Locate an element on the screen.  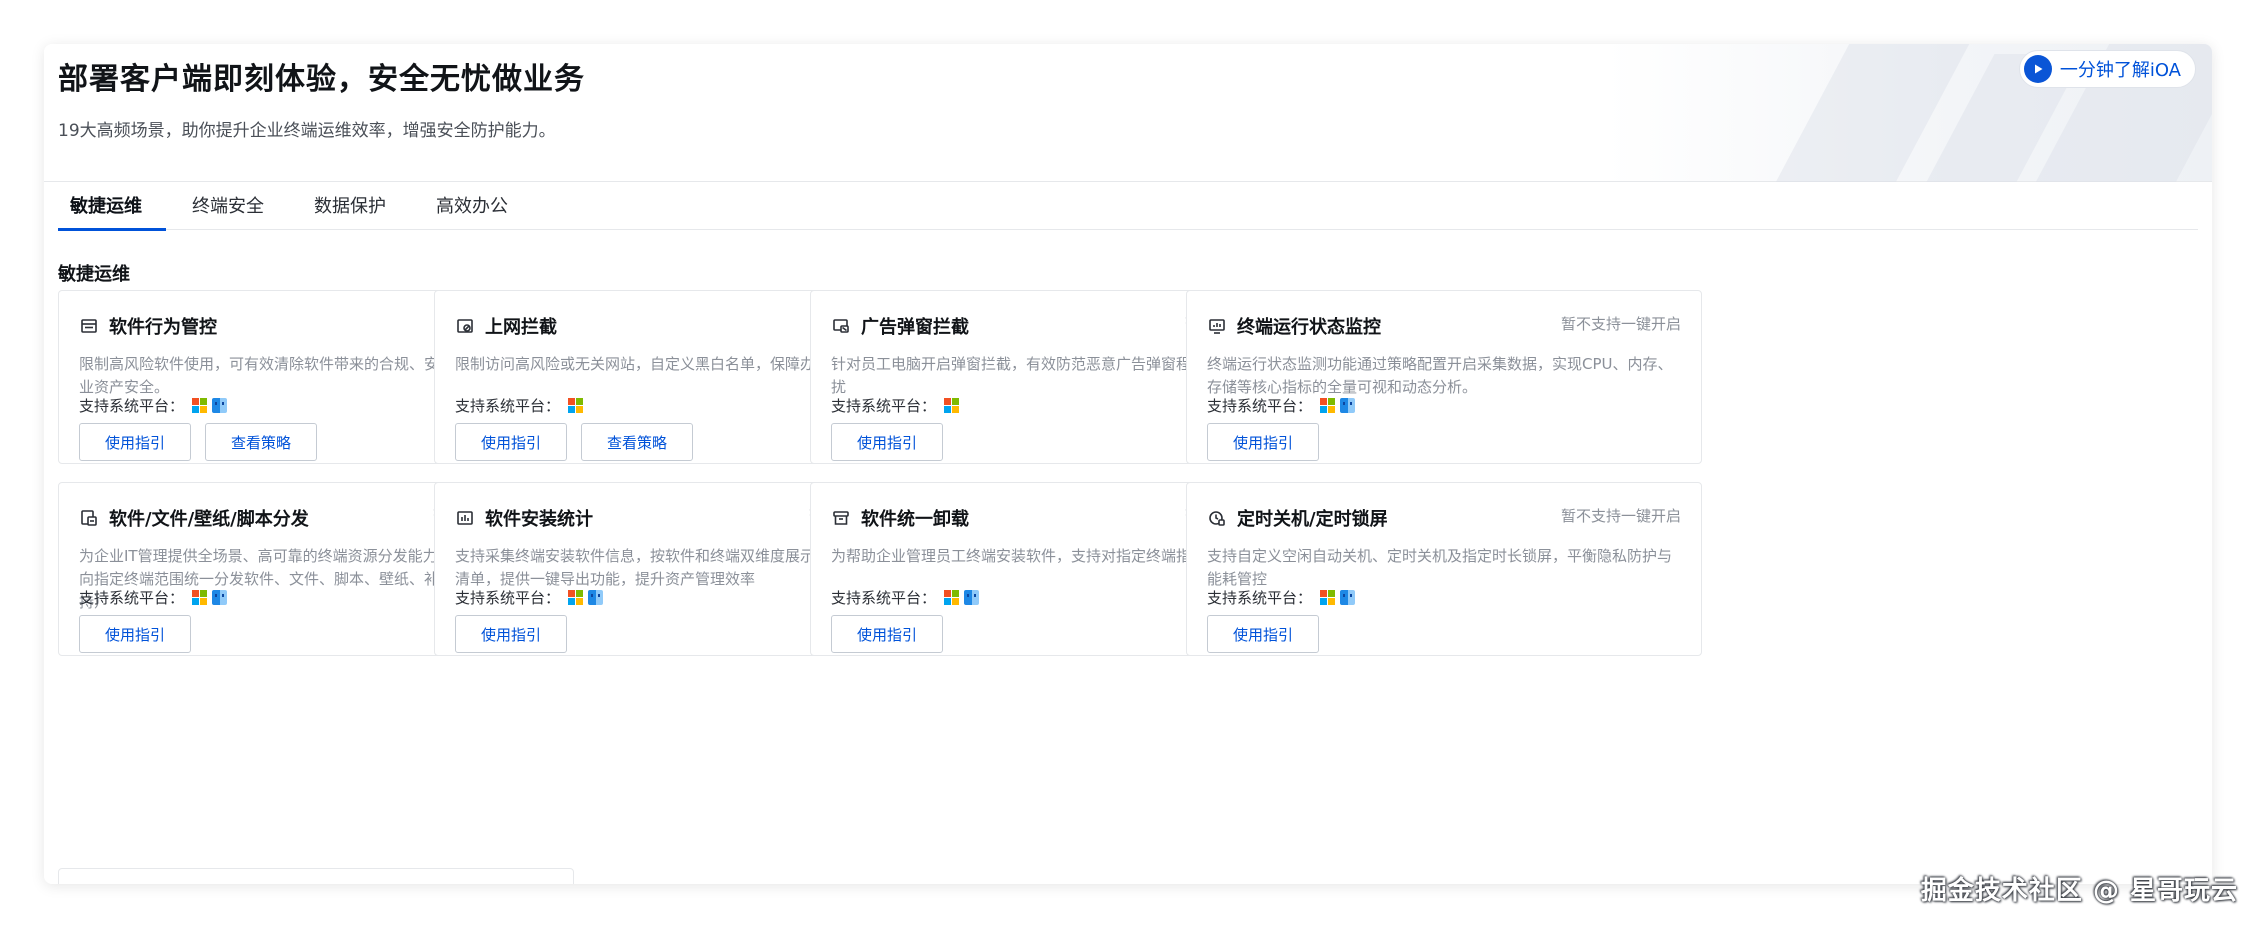
web-block-icon is located at coordinates (465, 326).